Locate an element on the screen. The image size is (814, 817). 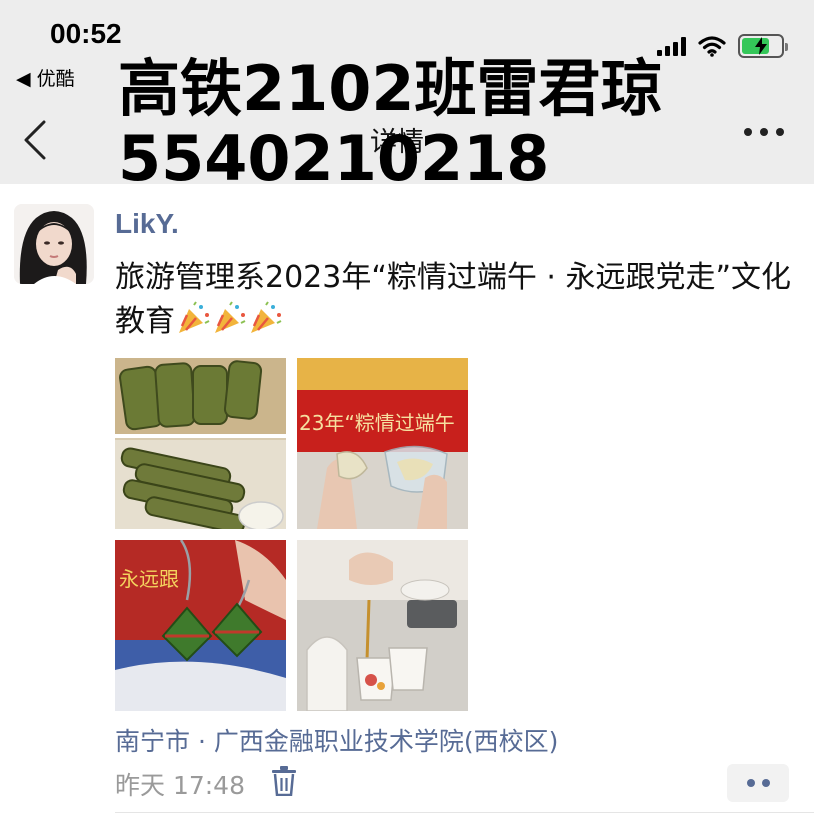
battery-icon is located at coordinates (763, 46).